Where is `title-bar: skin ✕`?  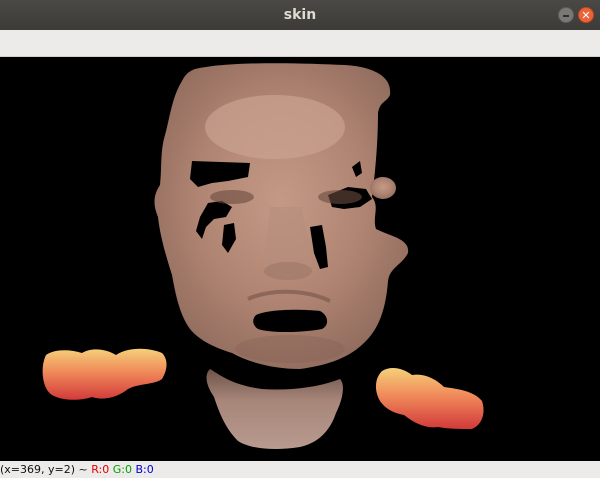
title-bar: skin ✕ is located at coordinates (300, 15).